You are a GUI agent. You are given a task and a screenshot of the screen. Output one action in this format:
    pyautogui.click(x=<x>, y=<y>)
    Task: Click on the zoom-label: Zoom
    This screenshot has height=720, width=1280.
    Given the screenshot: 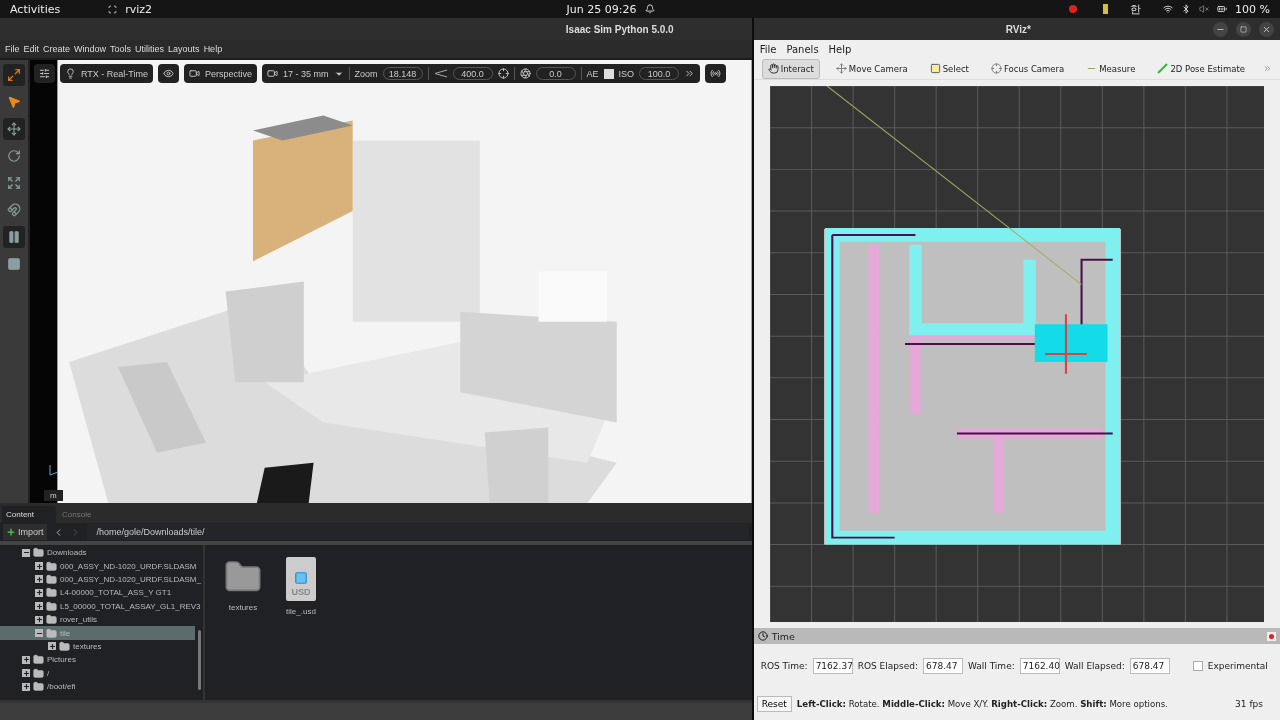 What is the action you would take?
    pyautogui.click(x=366, y=73)
    